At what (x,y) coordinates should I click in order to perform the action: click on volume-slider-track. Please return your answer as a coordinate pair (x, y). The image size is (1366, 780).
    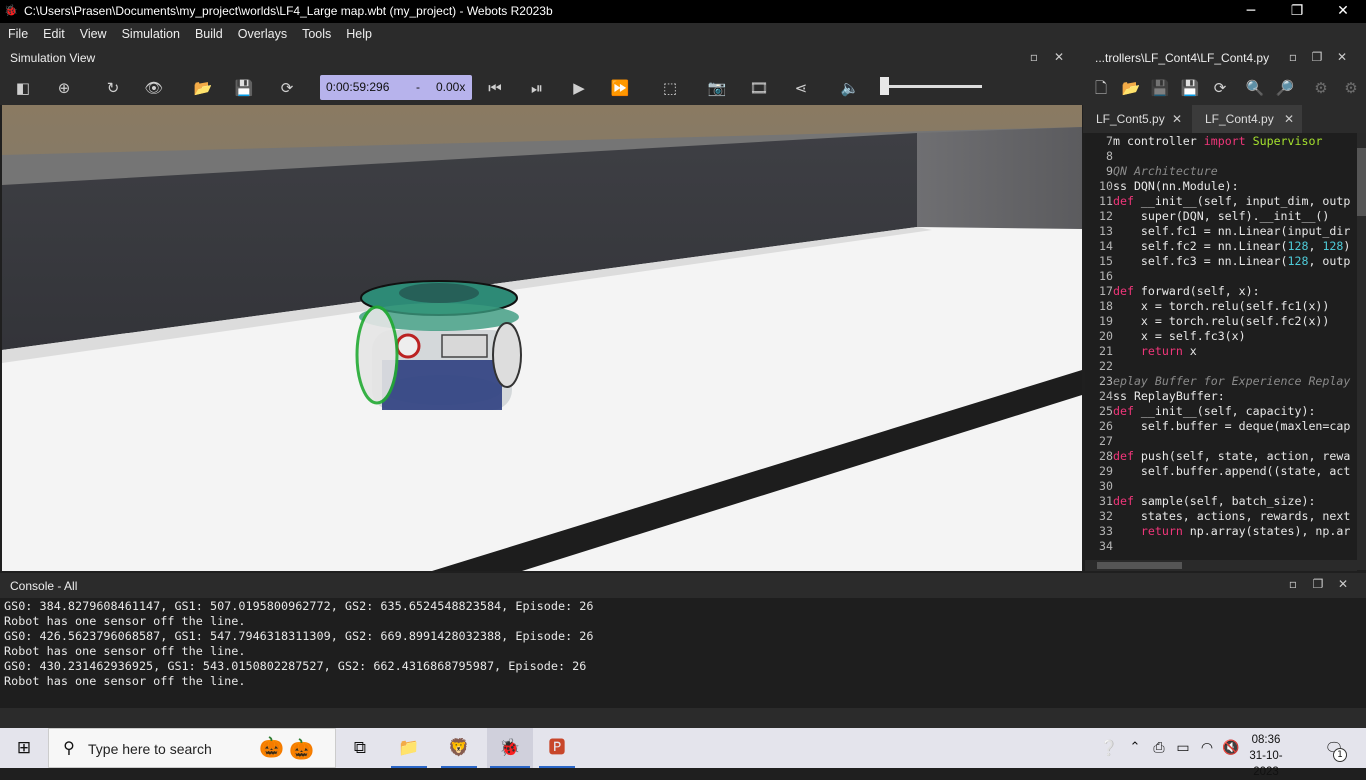
    Looking at the image, I should click on (932, 86).